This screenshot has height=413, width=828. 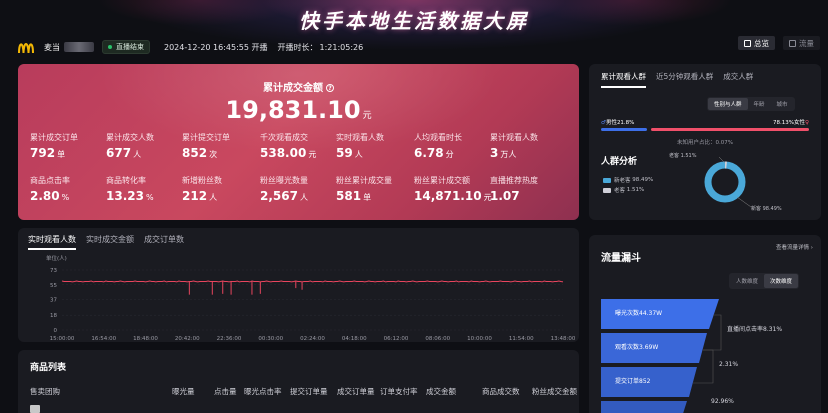 I want to click on goods-column-header: 曝光量, so click(x=183, y=391).